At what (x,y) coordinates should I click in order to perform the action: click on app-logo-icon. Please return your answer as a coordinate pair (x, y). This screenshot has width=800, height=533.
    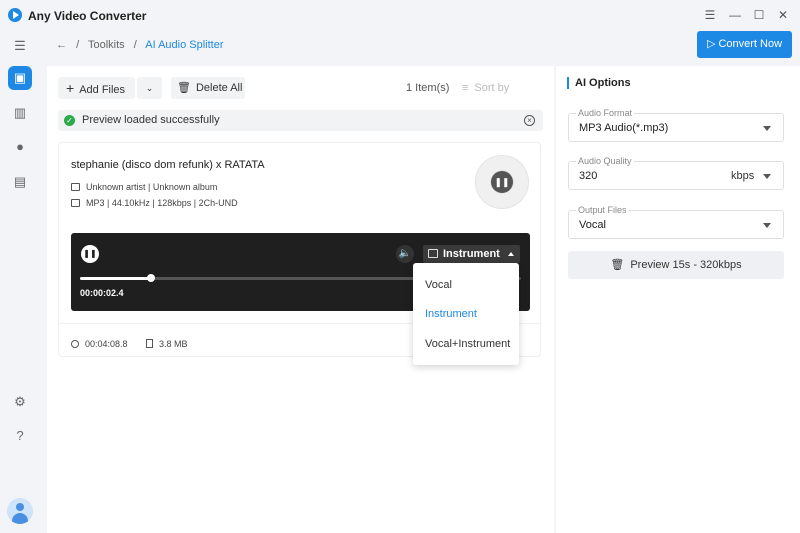
    Looking at the image, I should click on (15, 15).